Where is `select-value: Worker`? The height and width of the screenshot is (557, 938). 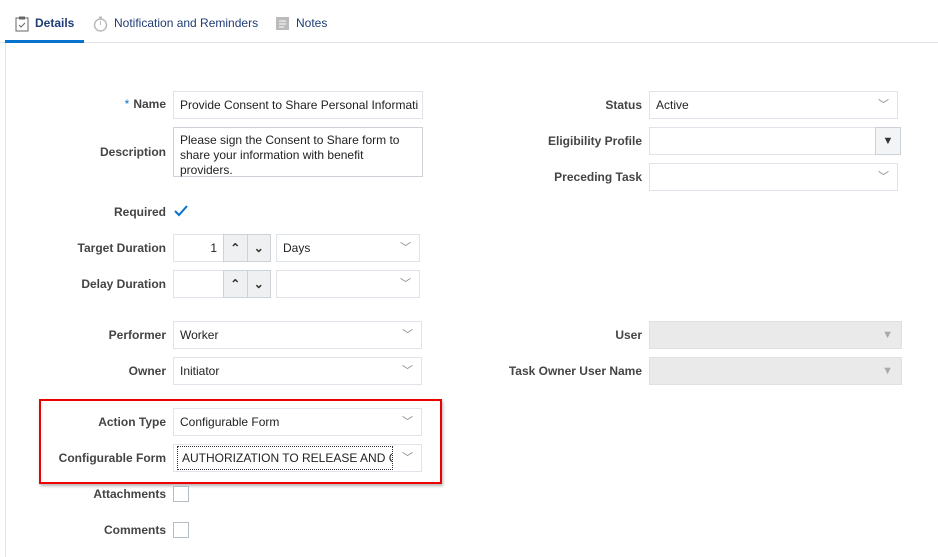 select-value: Worker is located at coordinates (199, 335).